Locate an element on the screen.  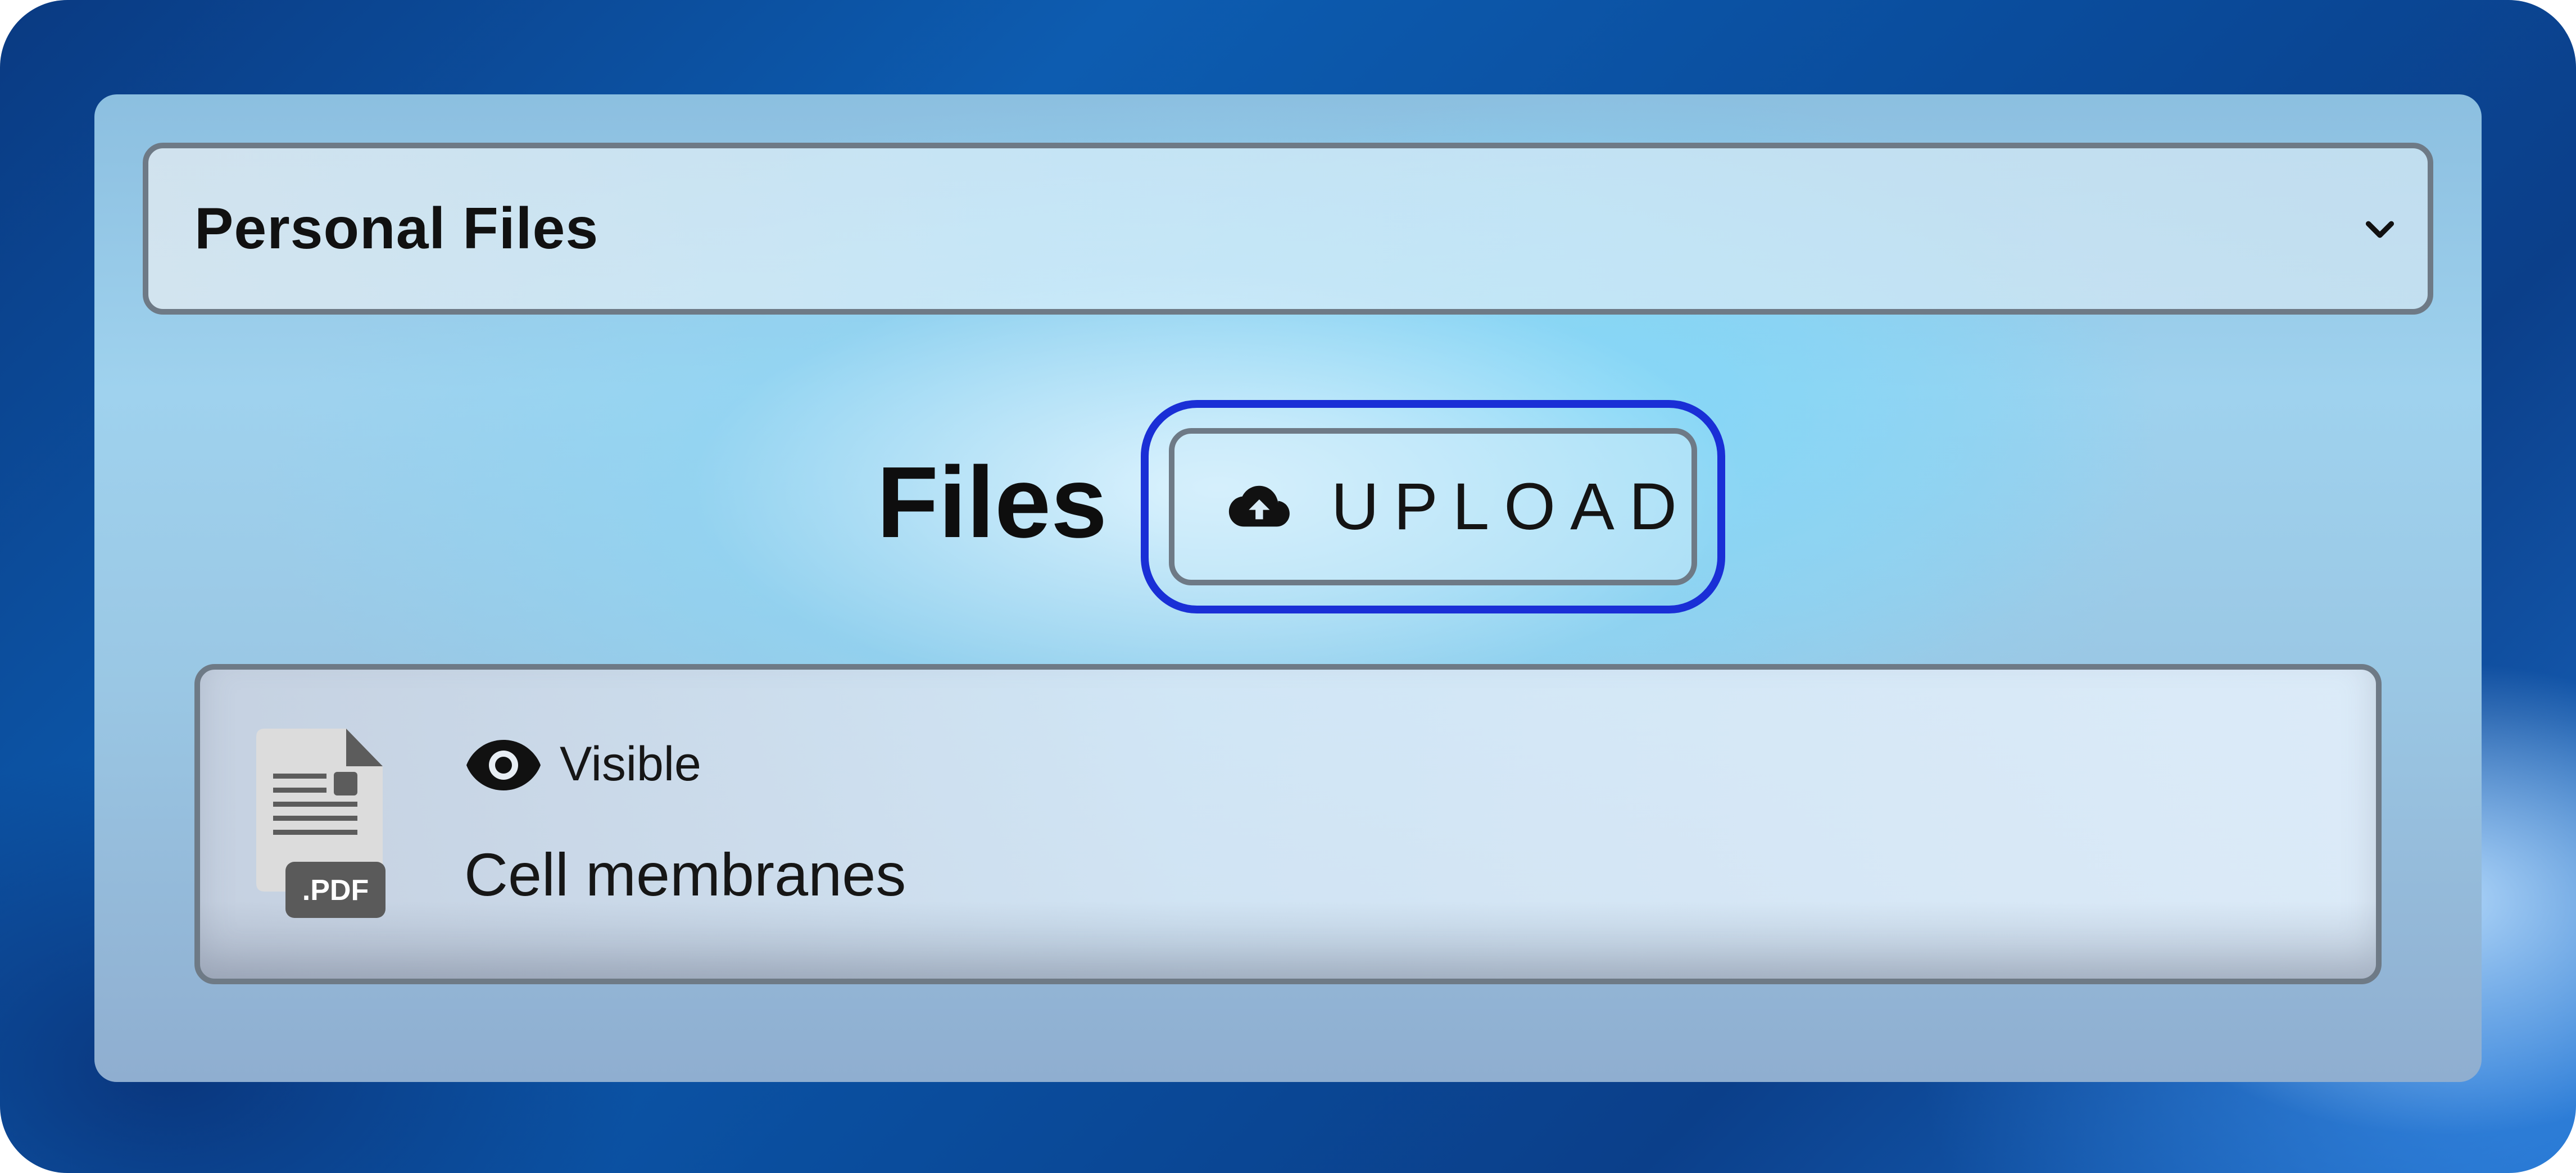
upload-button-label: UPLOAD is located at coordinates (1511, 507).